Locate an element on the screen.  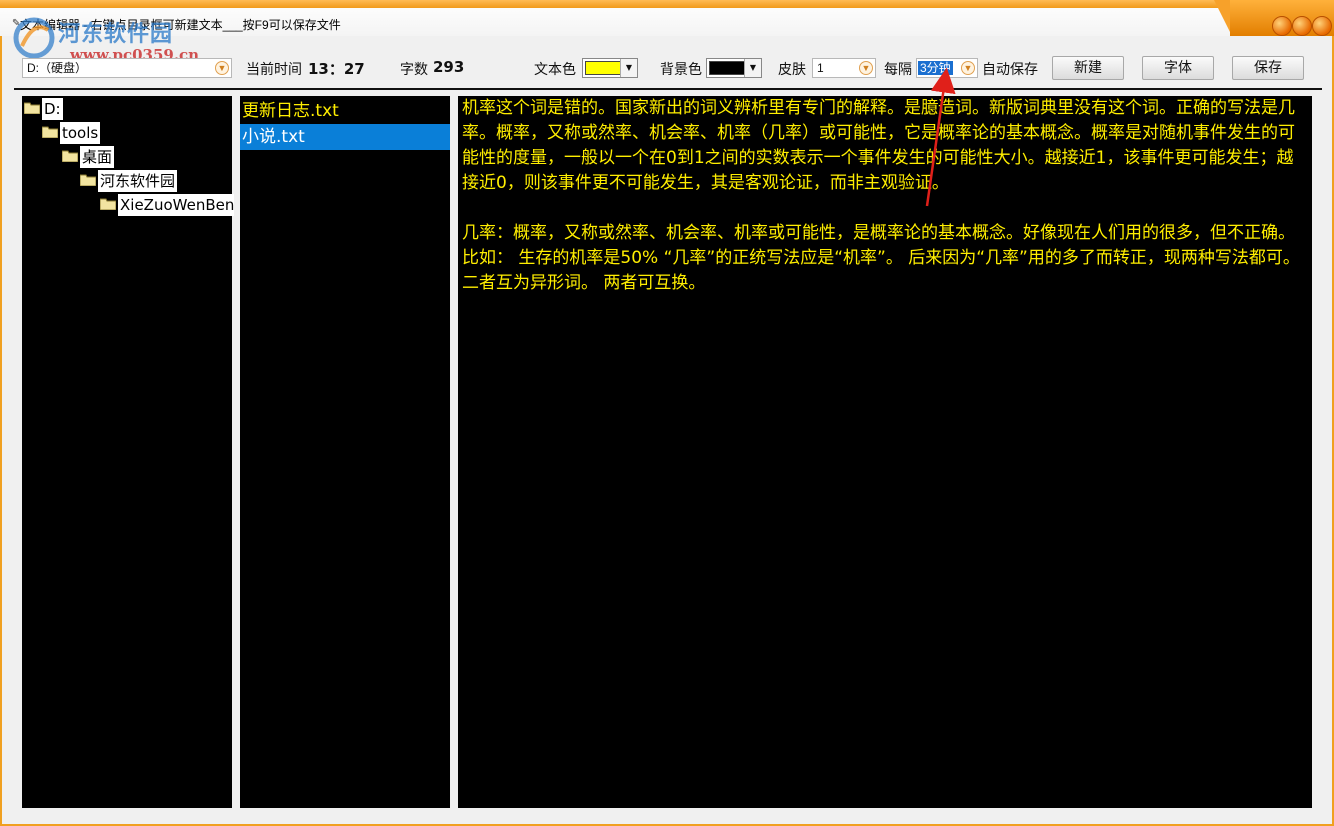
text-color-picker: ▼ is located at coordinates (610, 68).